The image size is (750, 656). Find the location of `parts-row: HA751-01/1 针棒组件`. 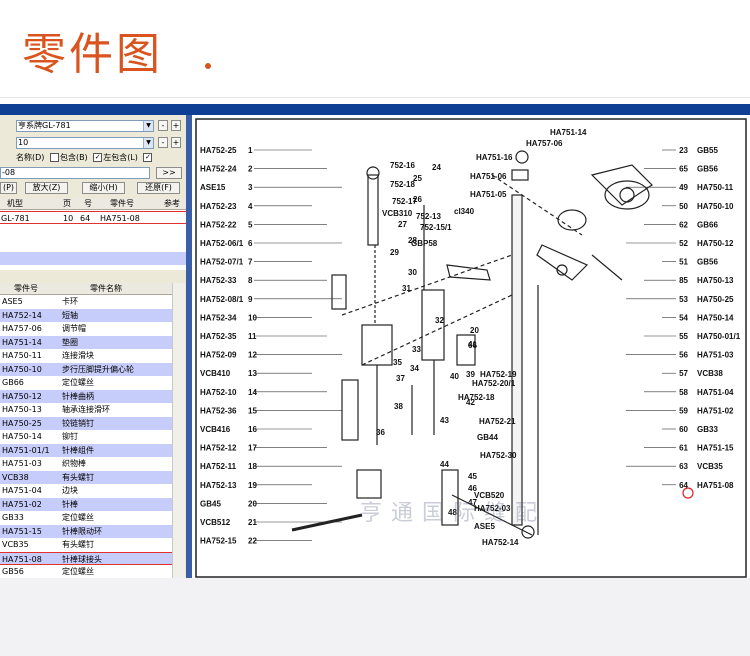

parts-row: HA751-01/1 针棒组件 is located at coordinates (86, 450).